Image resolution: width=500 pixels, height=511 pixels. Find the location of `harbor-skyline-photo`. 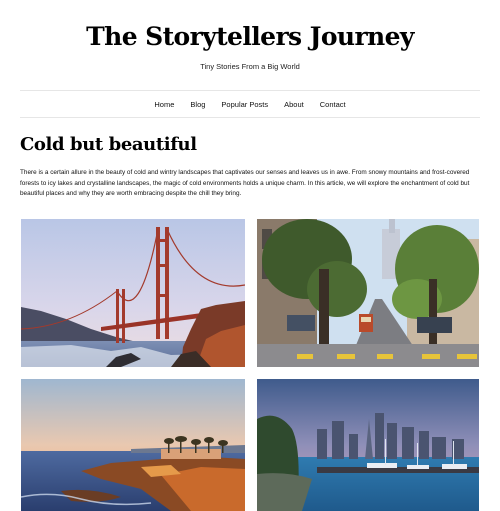

harbor-skyline-photo is located at coordinates (368, 445).